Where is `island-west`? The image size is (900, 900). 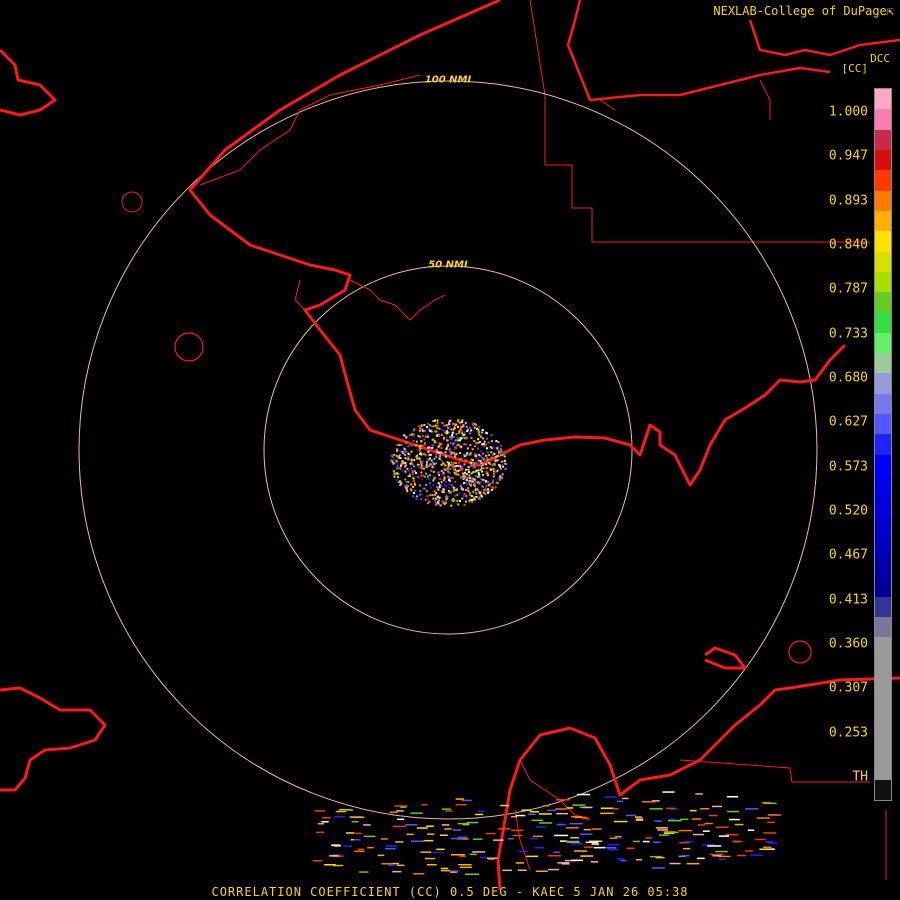 island-west is located at coordinates (189, 347).